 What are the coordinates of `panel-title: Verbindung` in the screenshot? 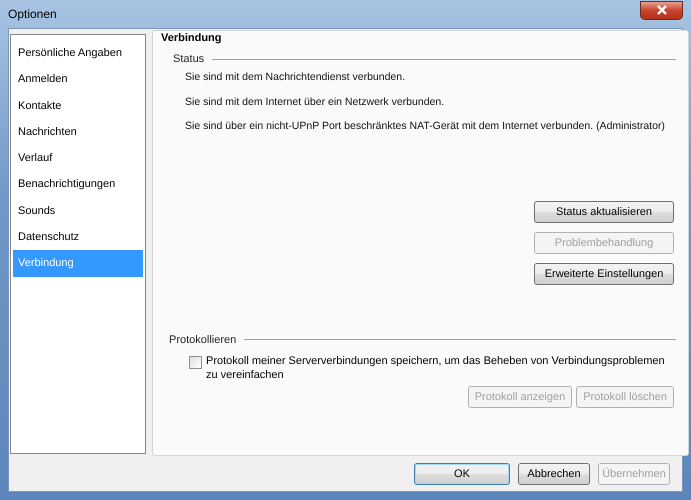 It's located at (191, 39).